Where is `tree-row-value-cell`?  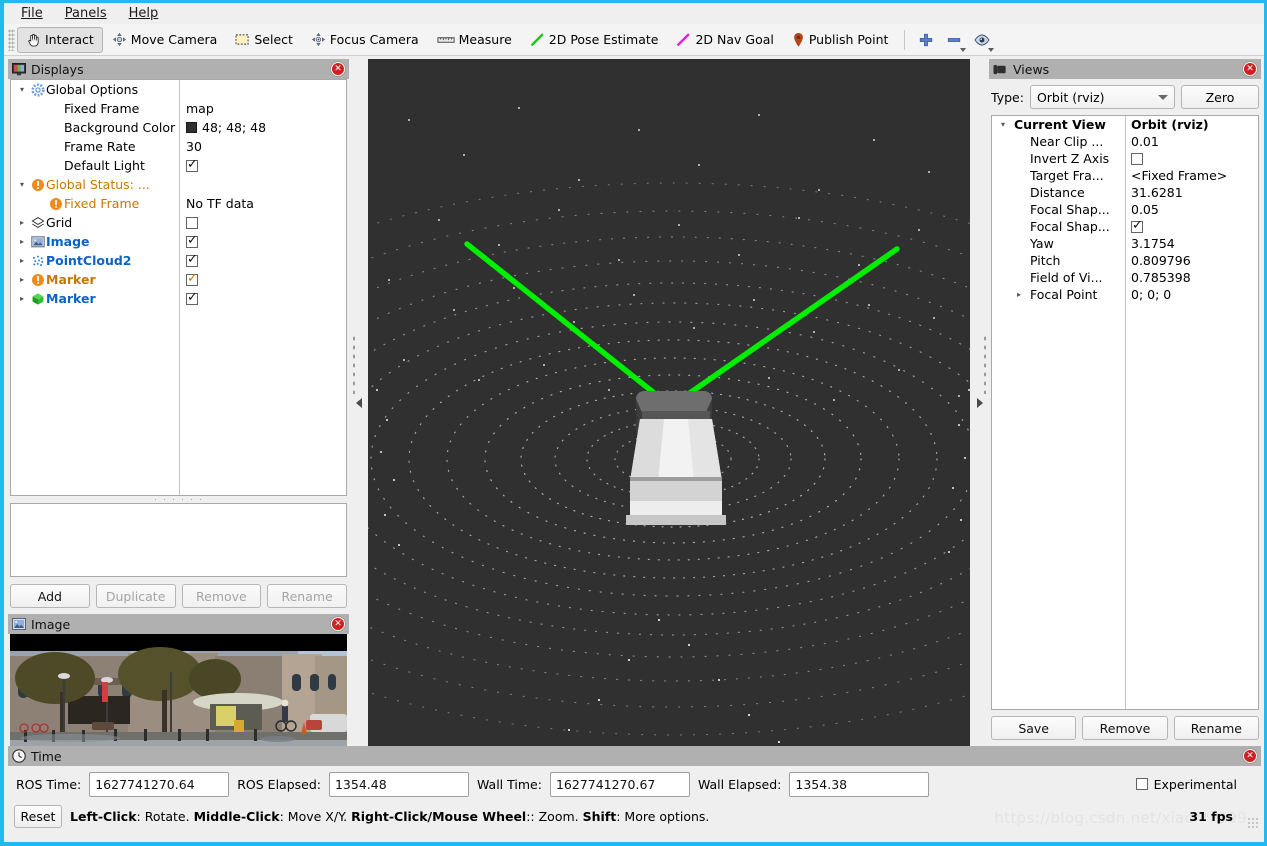
tree-row-value-cell is located at coordinates (192, 222).